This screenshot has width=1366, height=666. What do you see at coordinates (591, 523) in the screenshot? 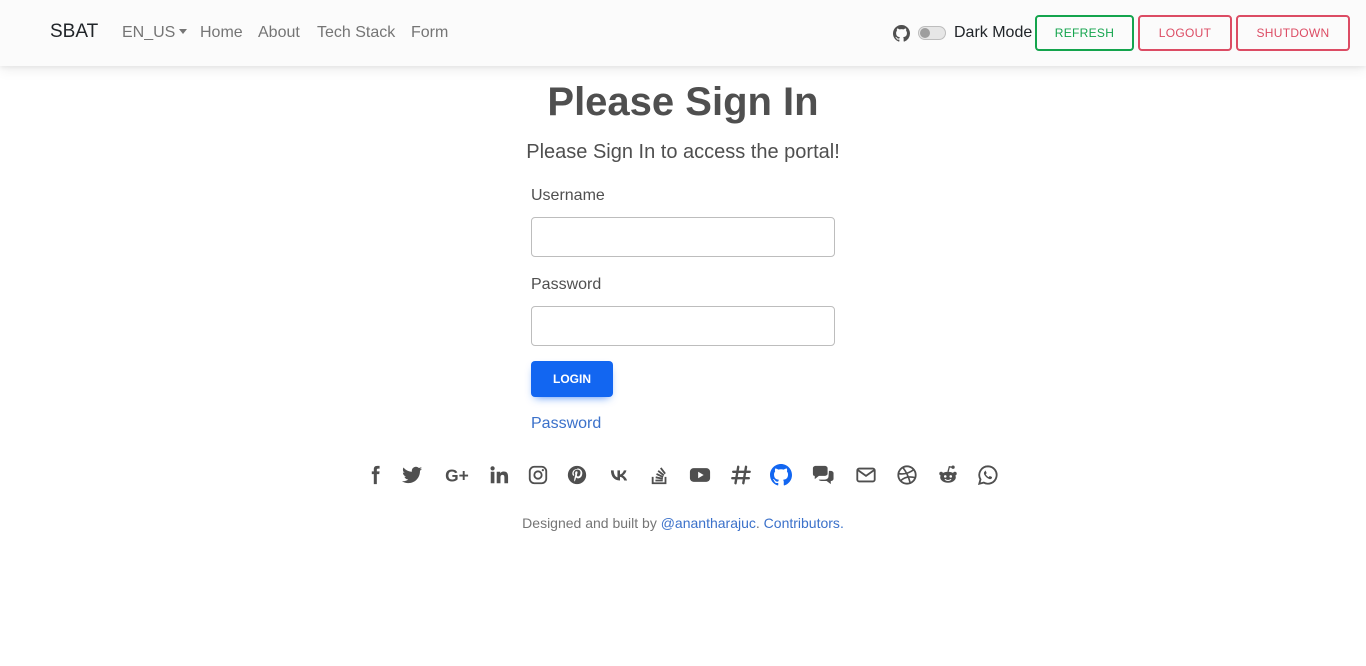
I see `footer-prefix: Designed and built by` at bounding box center [591, 523].